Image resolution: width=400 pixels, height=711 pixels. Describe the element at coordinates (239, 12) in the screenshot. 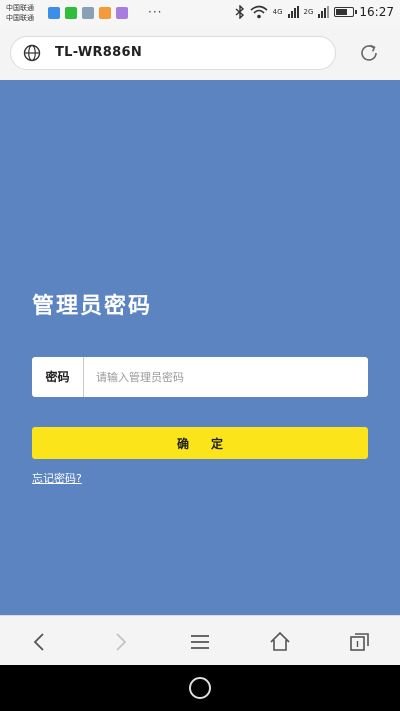

I see `bluetooth-icon` at that location.